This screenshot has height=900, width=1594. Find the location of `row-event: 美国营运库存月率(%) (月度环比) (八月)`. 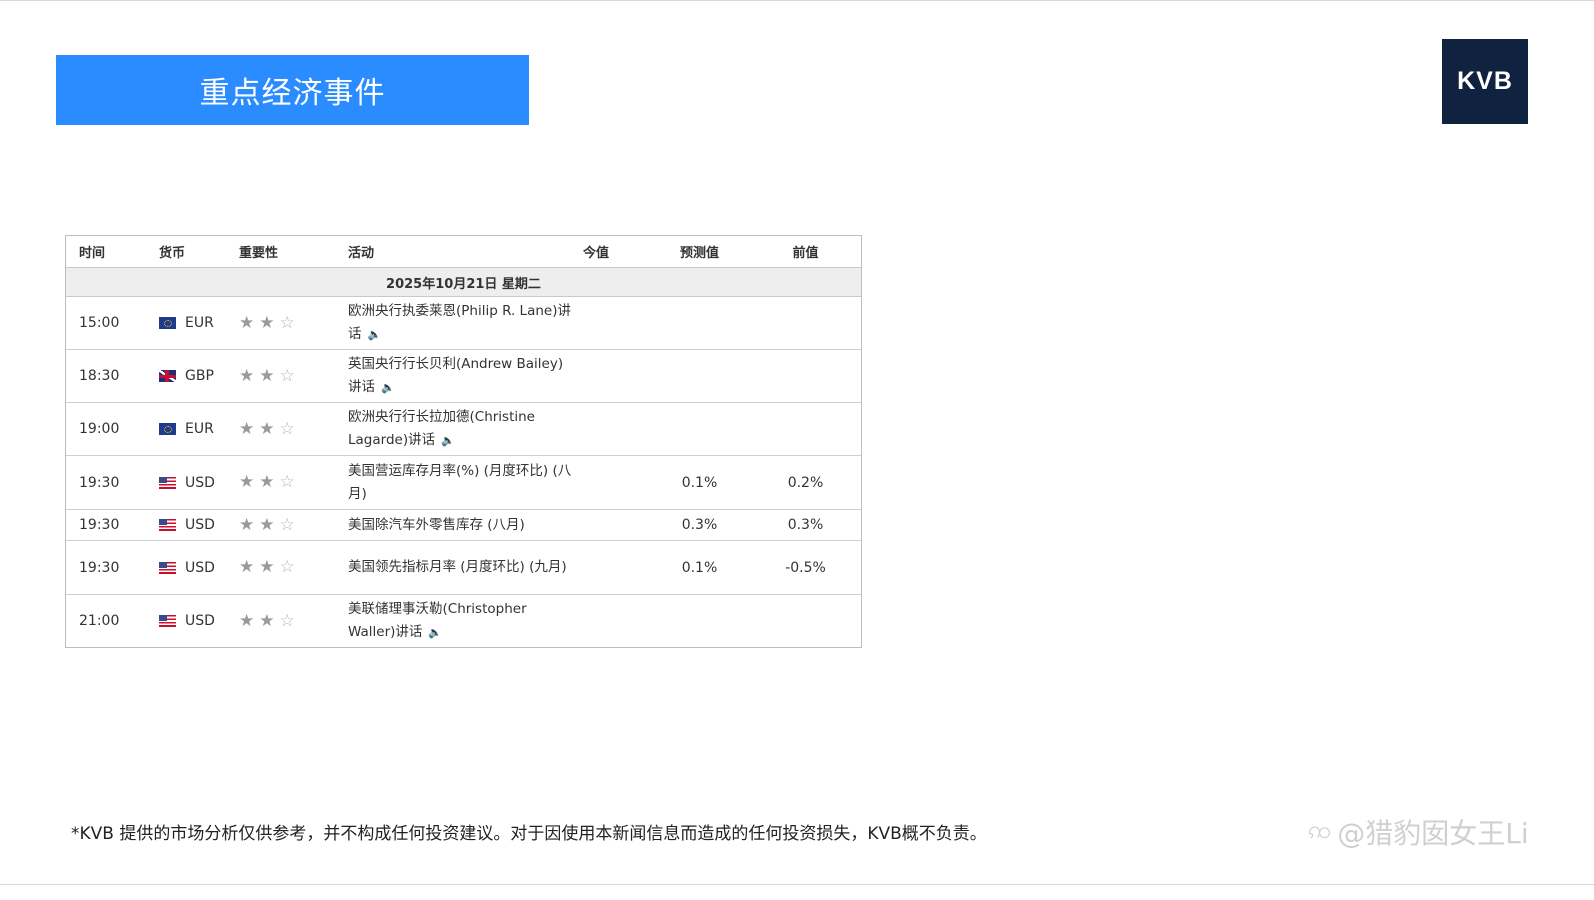

row-event: 美国营运库存月率(%) (月度环比) (八月) is located at coordinates (465, 483).